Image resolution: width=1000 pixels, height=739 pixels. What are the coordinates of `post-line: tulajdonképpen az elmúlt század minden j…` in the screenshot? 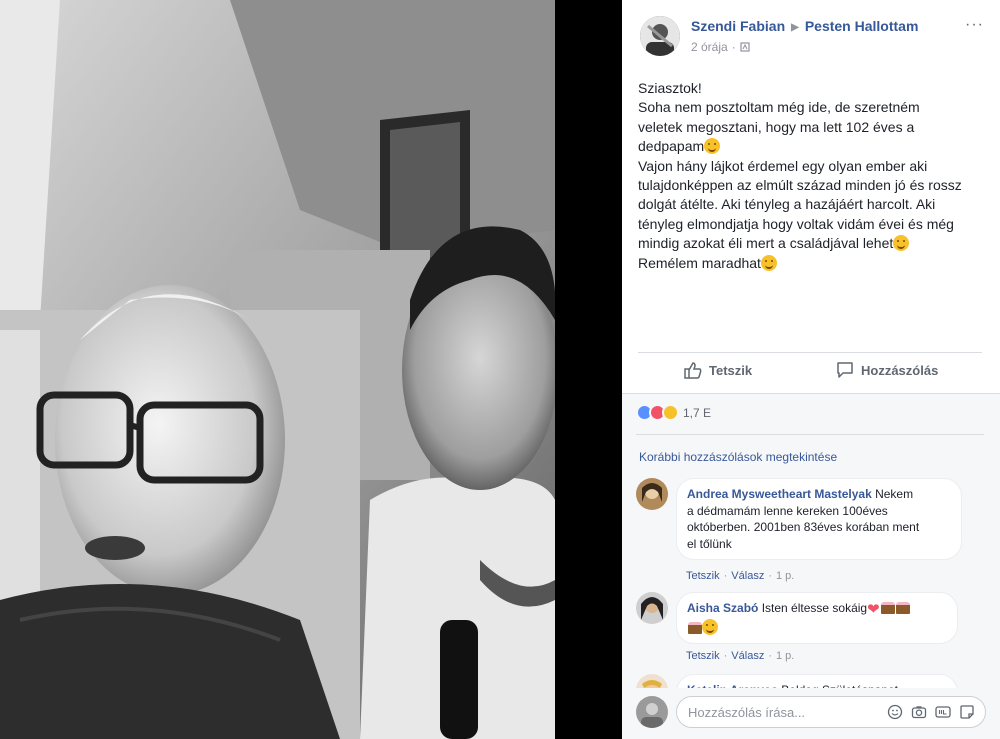 It's located at (800, 185).